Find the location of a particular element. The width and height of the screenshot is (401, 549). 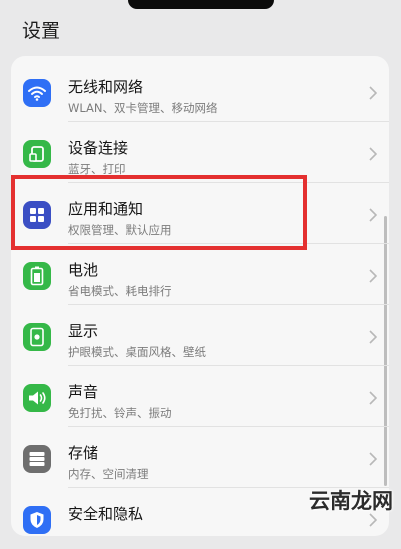

settings-item-subtitle: 内存、空间清理 is located at coordinates (108, 474).